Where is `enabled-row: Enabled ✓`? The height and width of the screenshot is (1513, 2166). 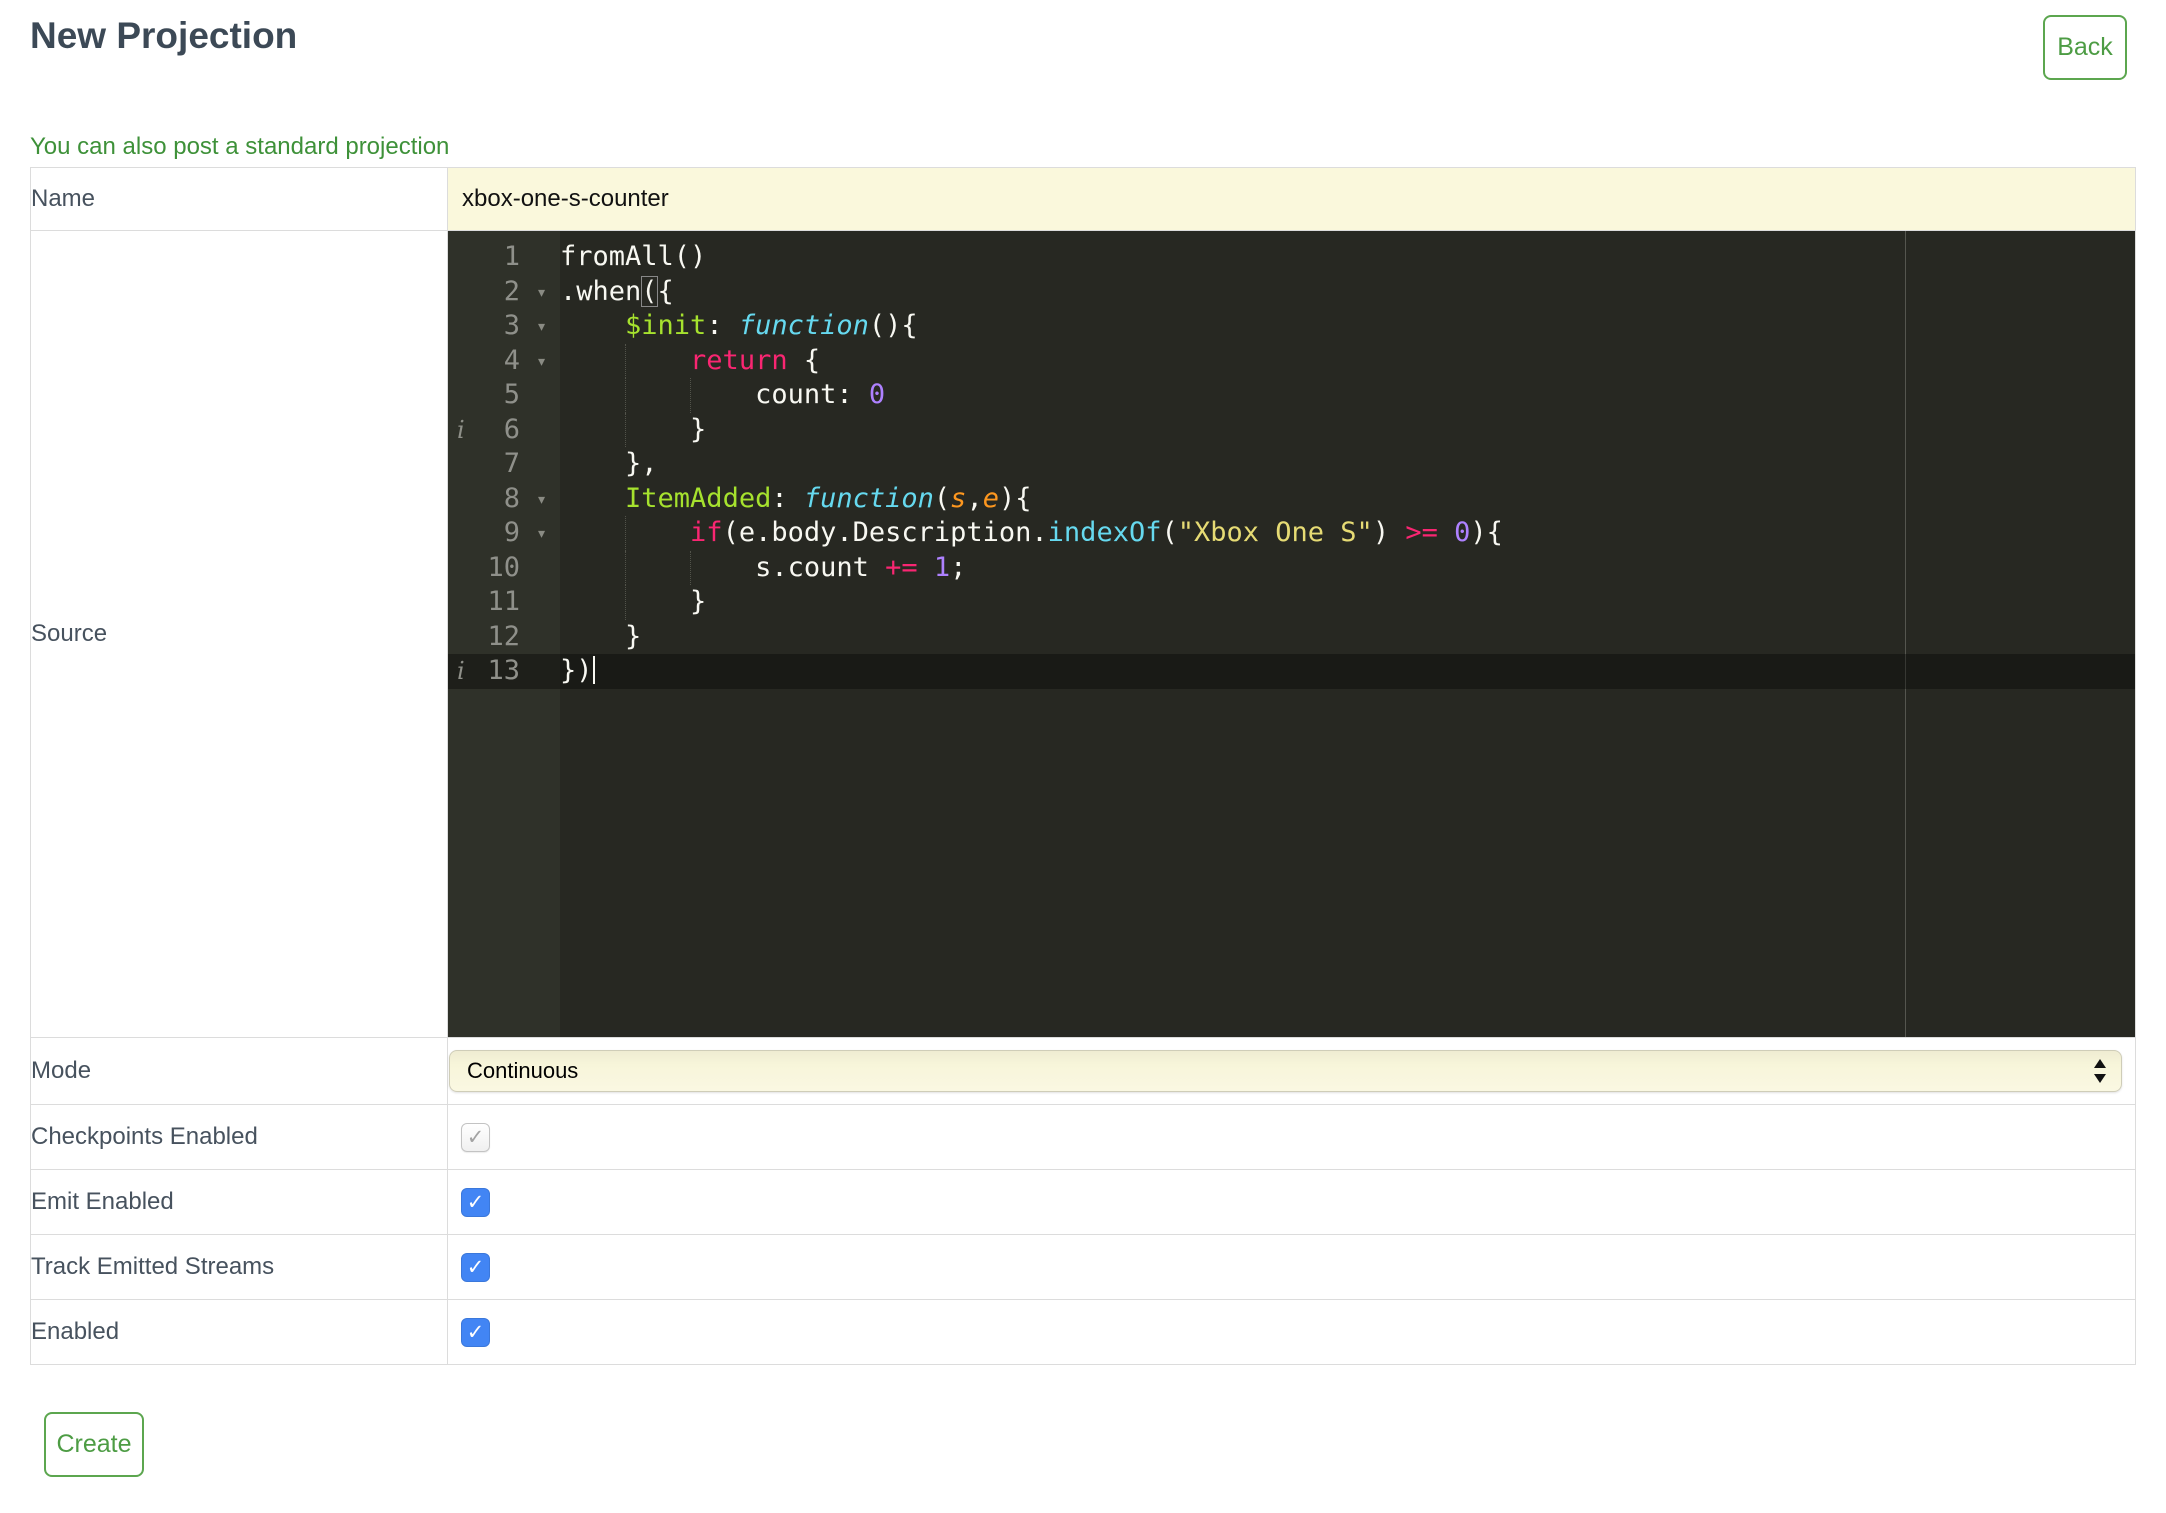 enabled-row: Enabled ✓ is located at coordinates (1083, 1332).